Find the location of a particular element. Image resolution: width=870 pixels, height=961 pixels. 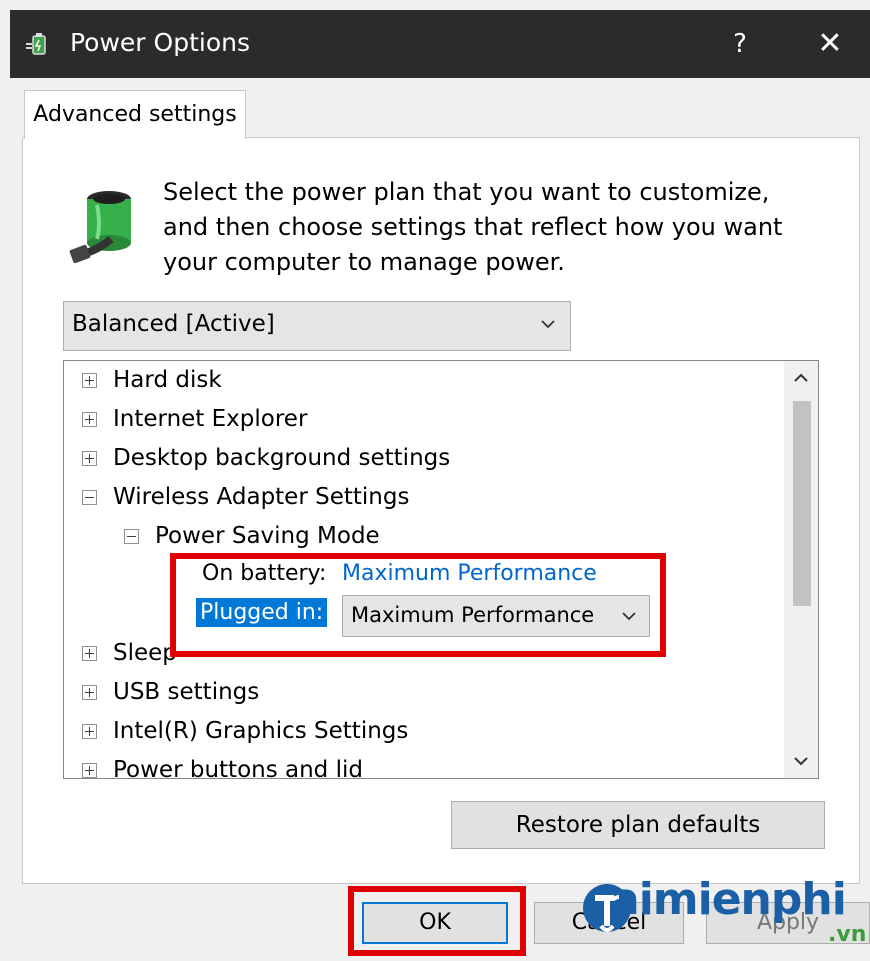

chevron-down-icon is located at coordinates (548, 324).